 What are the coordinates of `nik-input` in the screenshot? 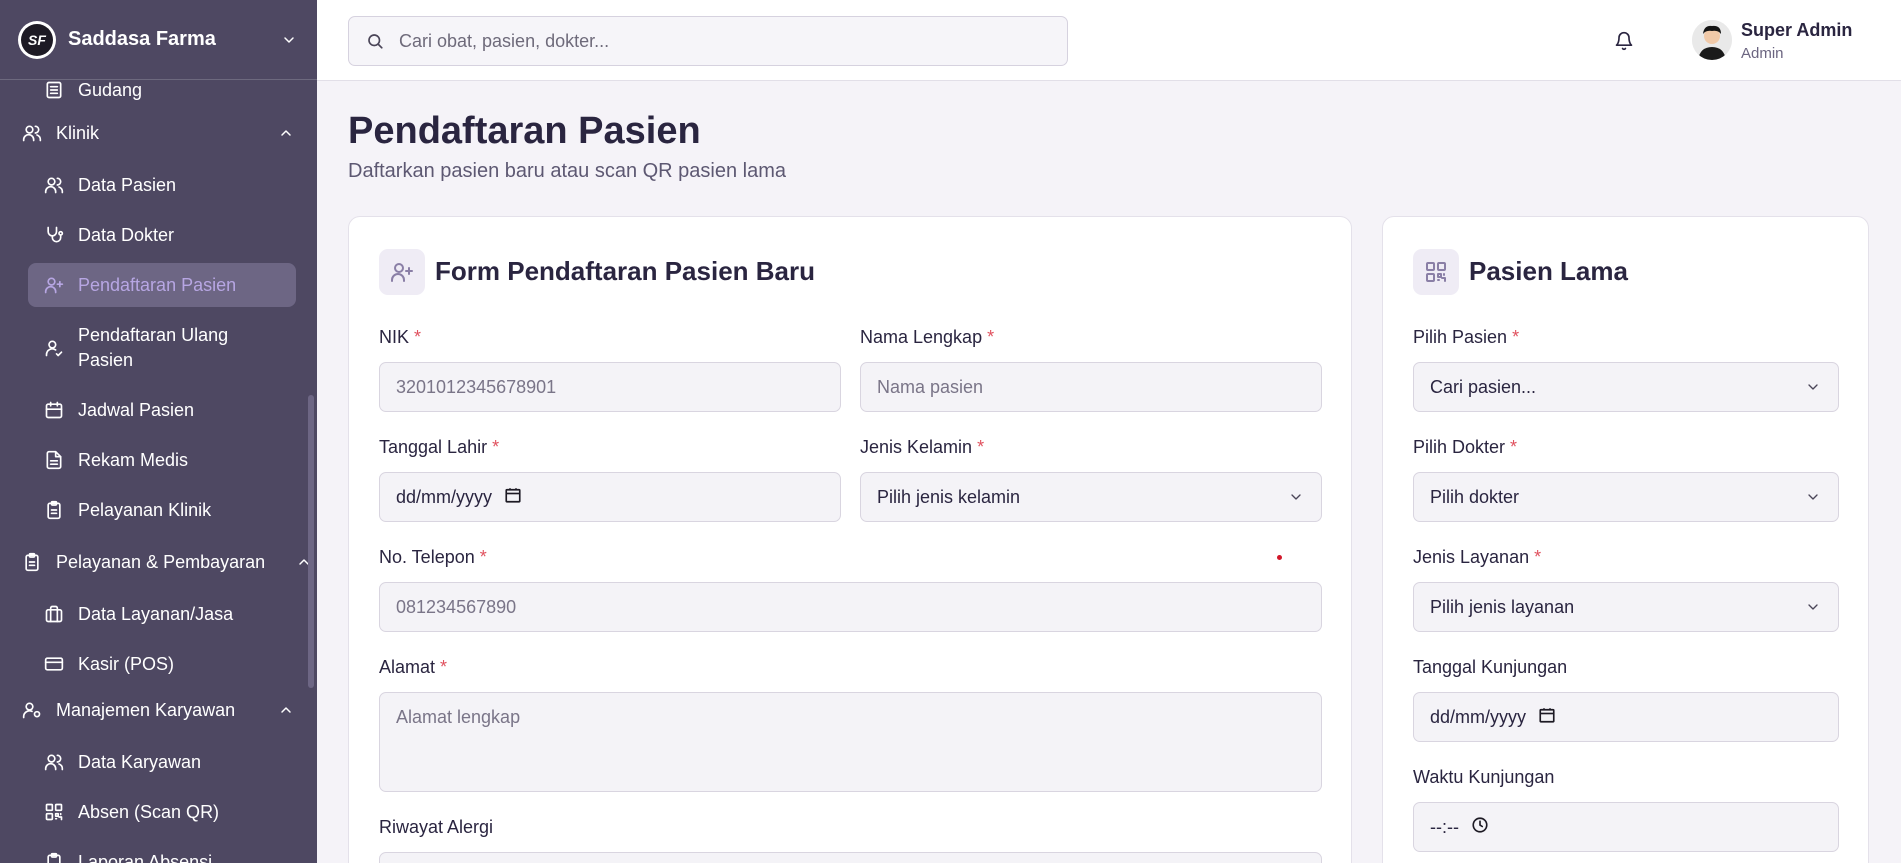 It's located at (610, 387).